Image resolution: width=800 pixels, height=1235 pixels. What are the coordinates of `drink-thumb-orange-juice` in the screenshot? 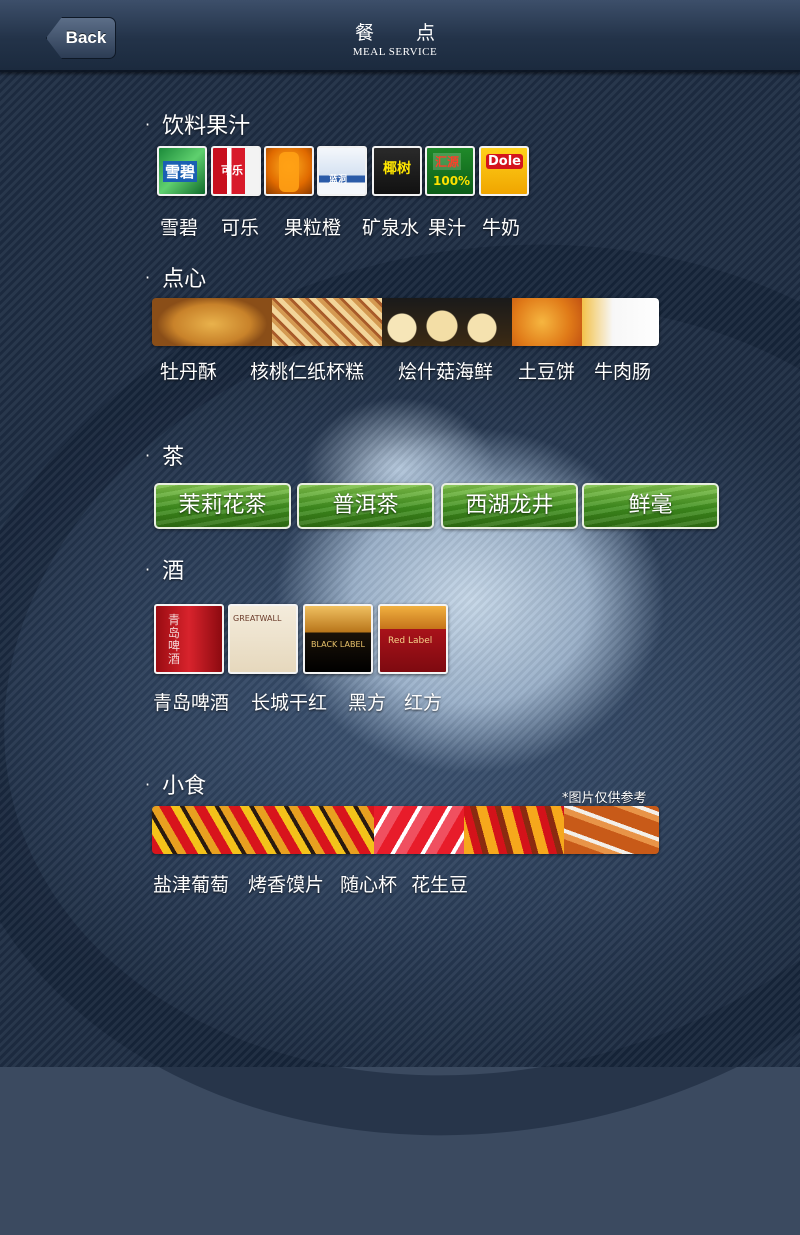 It's located at (289, 171).